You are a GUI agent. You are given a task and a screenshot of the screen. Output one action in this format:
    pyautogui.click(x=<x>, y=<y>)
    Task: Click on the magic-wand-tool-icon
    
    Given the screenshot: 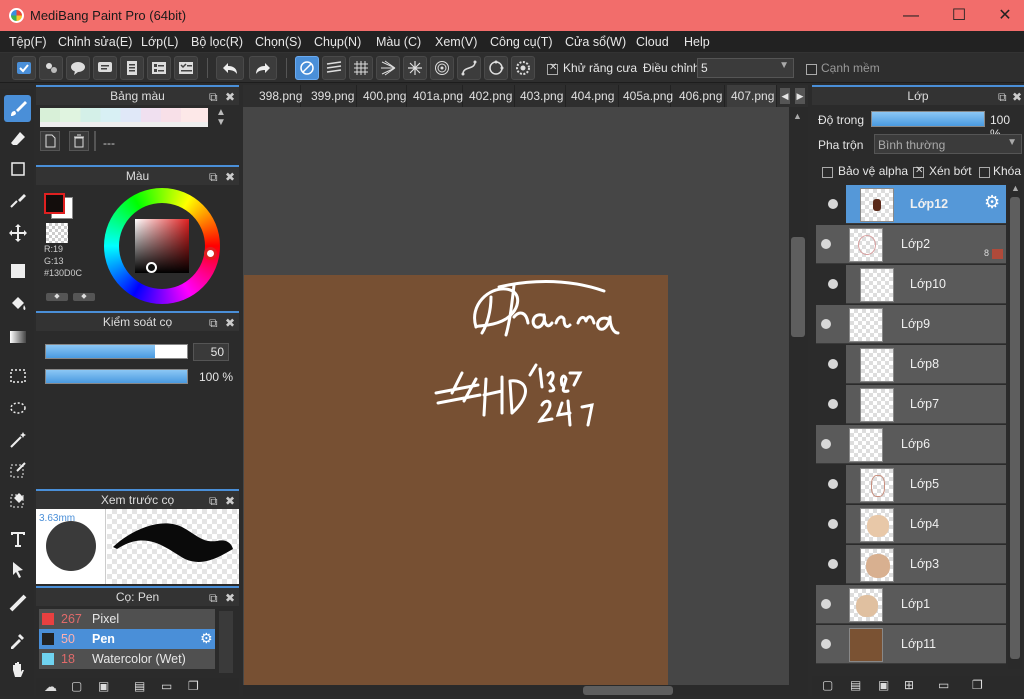 What is the action you would take?
    pyautogui.click(x=17, y=439)
    